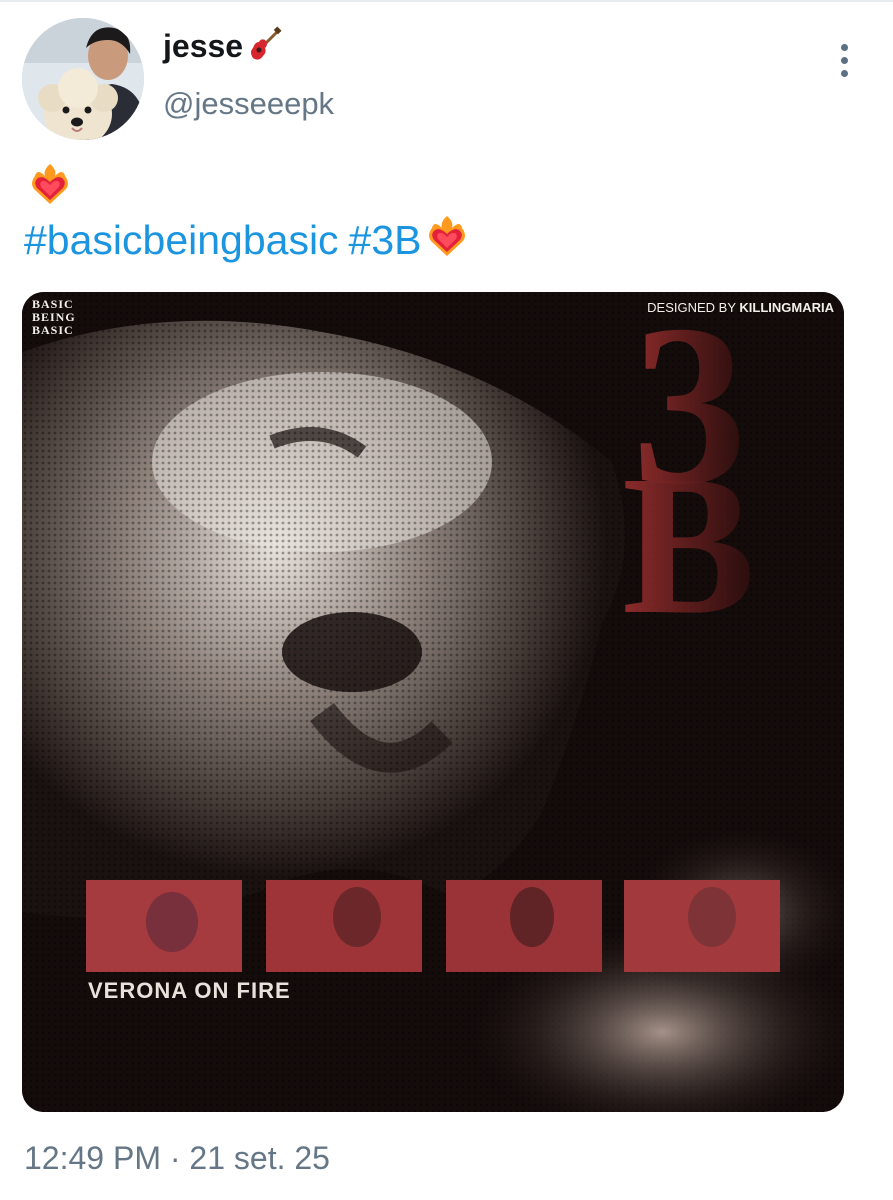 The image size is (893, 1200). What do you see at coordinates (54, 317) in the screenshot?
I see `poster-brand: BASIC BEING BASIC` at bounding box center [54, 317].